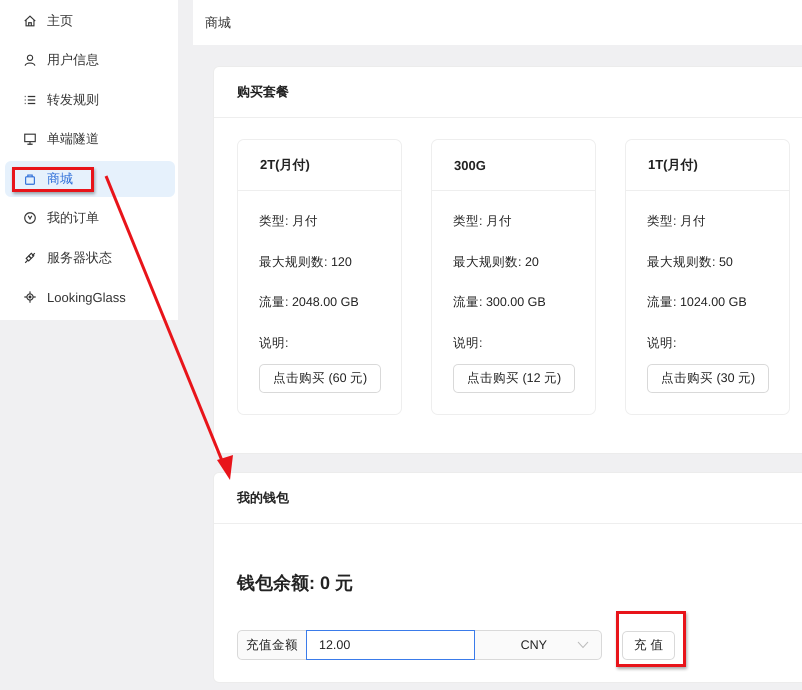 The height and width of the screenshot is (690, 802). Describe the element at coordinates (30, 297) in the screenshot. I see `target-icon` at that location.